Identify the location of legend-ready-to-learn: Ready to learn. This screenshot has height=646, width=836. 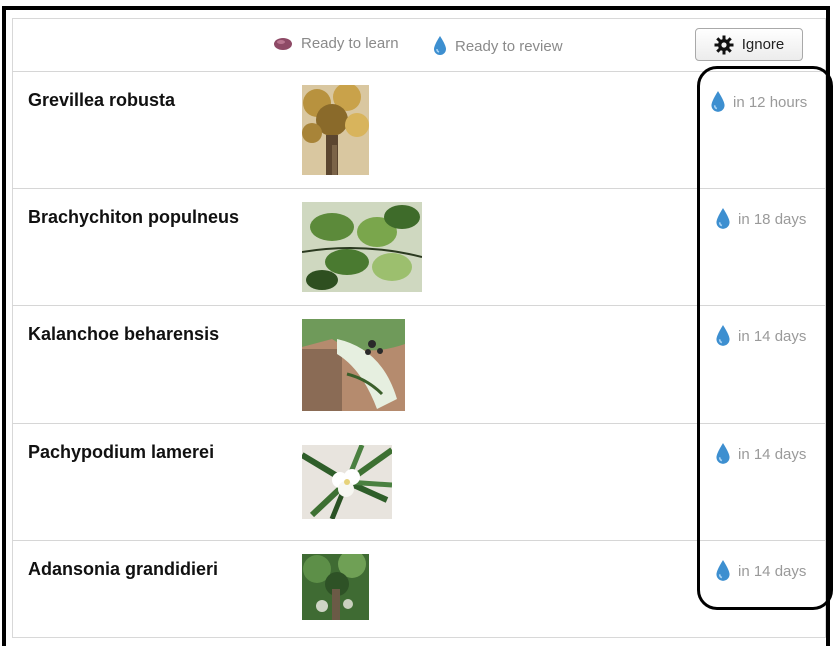
(336, 43).